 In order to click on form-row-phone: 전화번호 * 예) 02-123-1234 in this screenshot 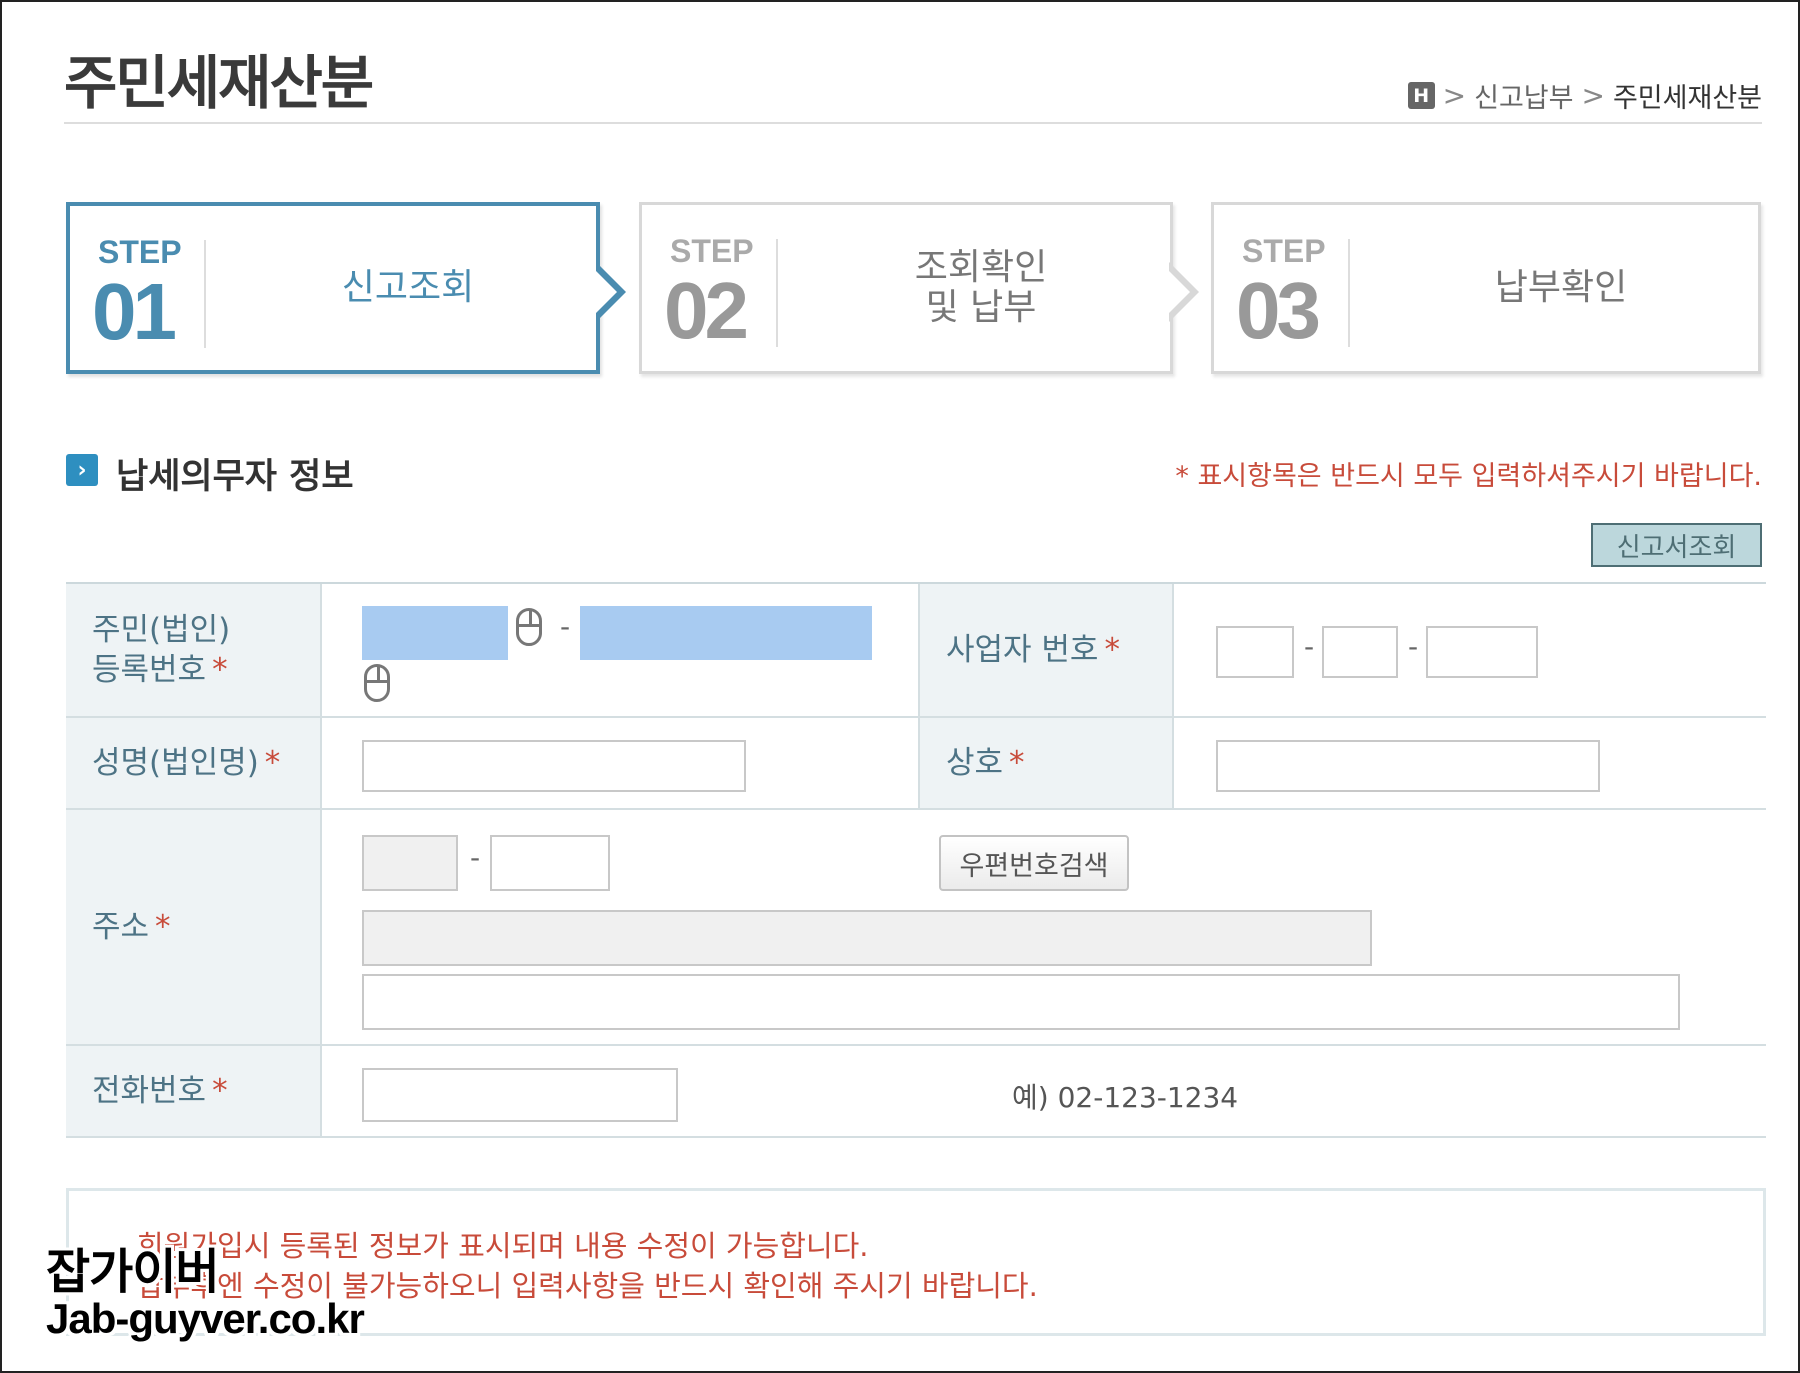, I will do `click(916, 1092)`.